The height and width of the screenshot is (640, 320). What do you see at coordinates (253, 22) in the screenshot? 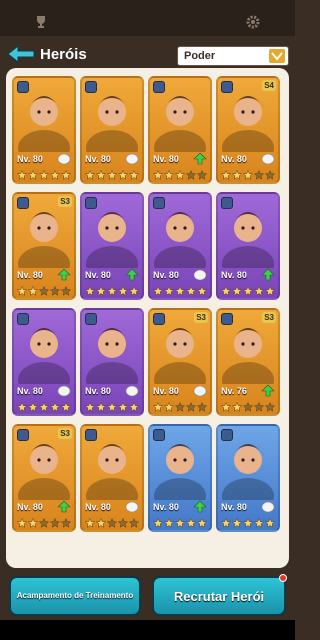
I see `gear-icon` at bounding box center [253, 22].